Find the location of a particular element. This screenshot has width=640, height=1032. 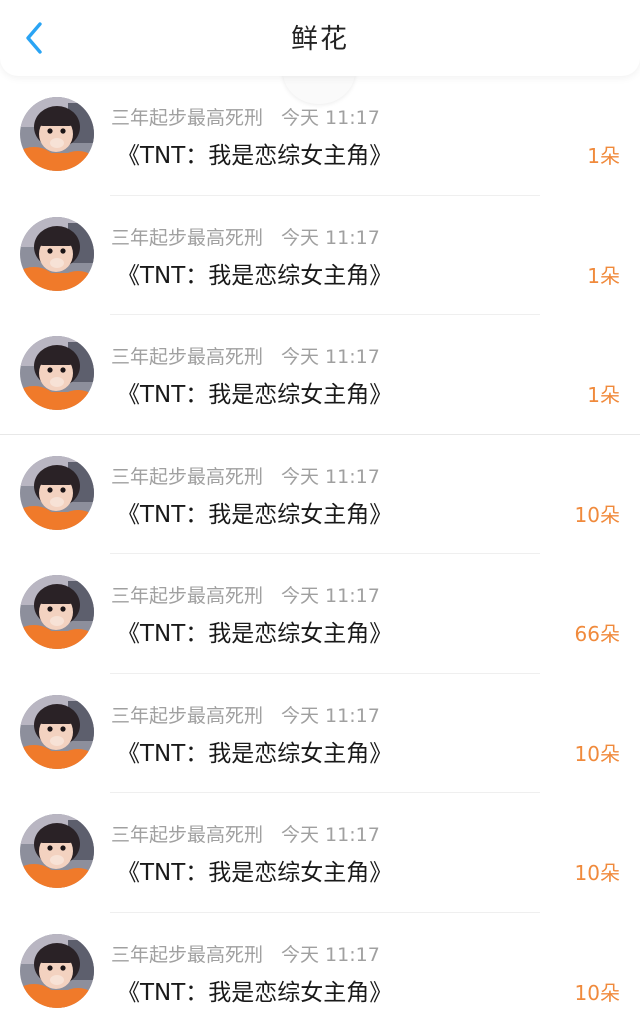

page-title: 鲜花 is located at coordinates (320, 40).